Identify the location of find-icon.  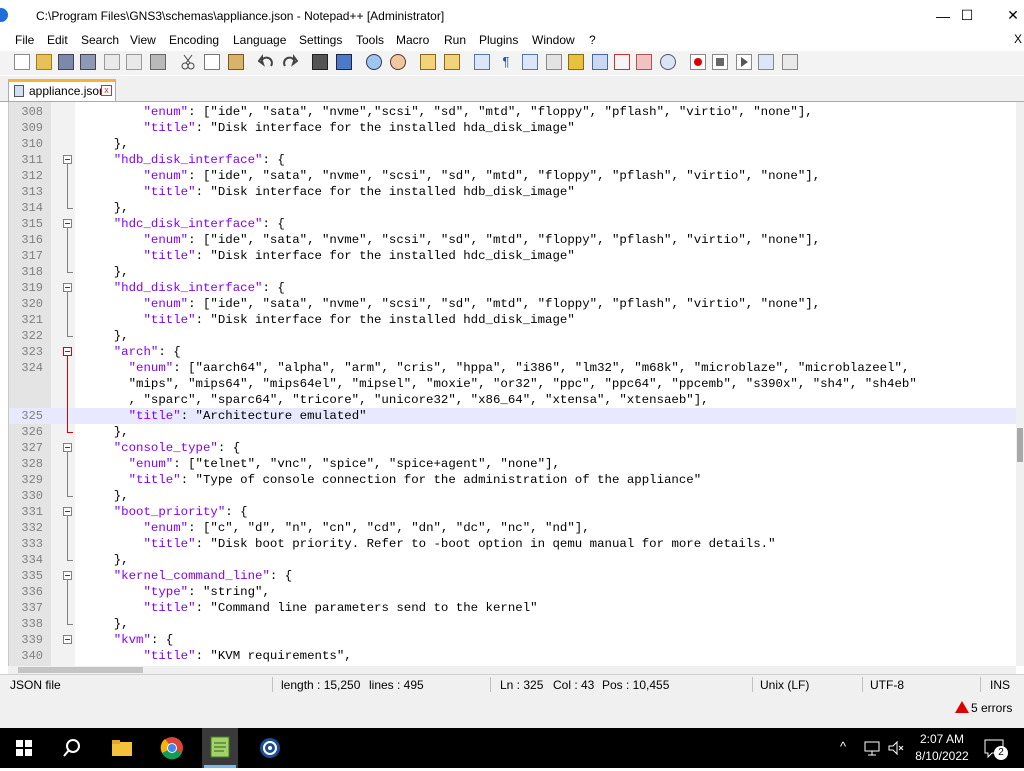
(320, 62).